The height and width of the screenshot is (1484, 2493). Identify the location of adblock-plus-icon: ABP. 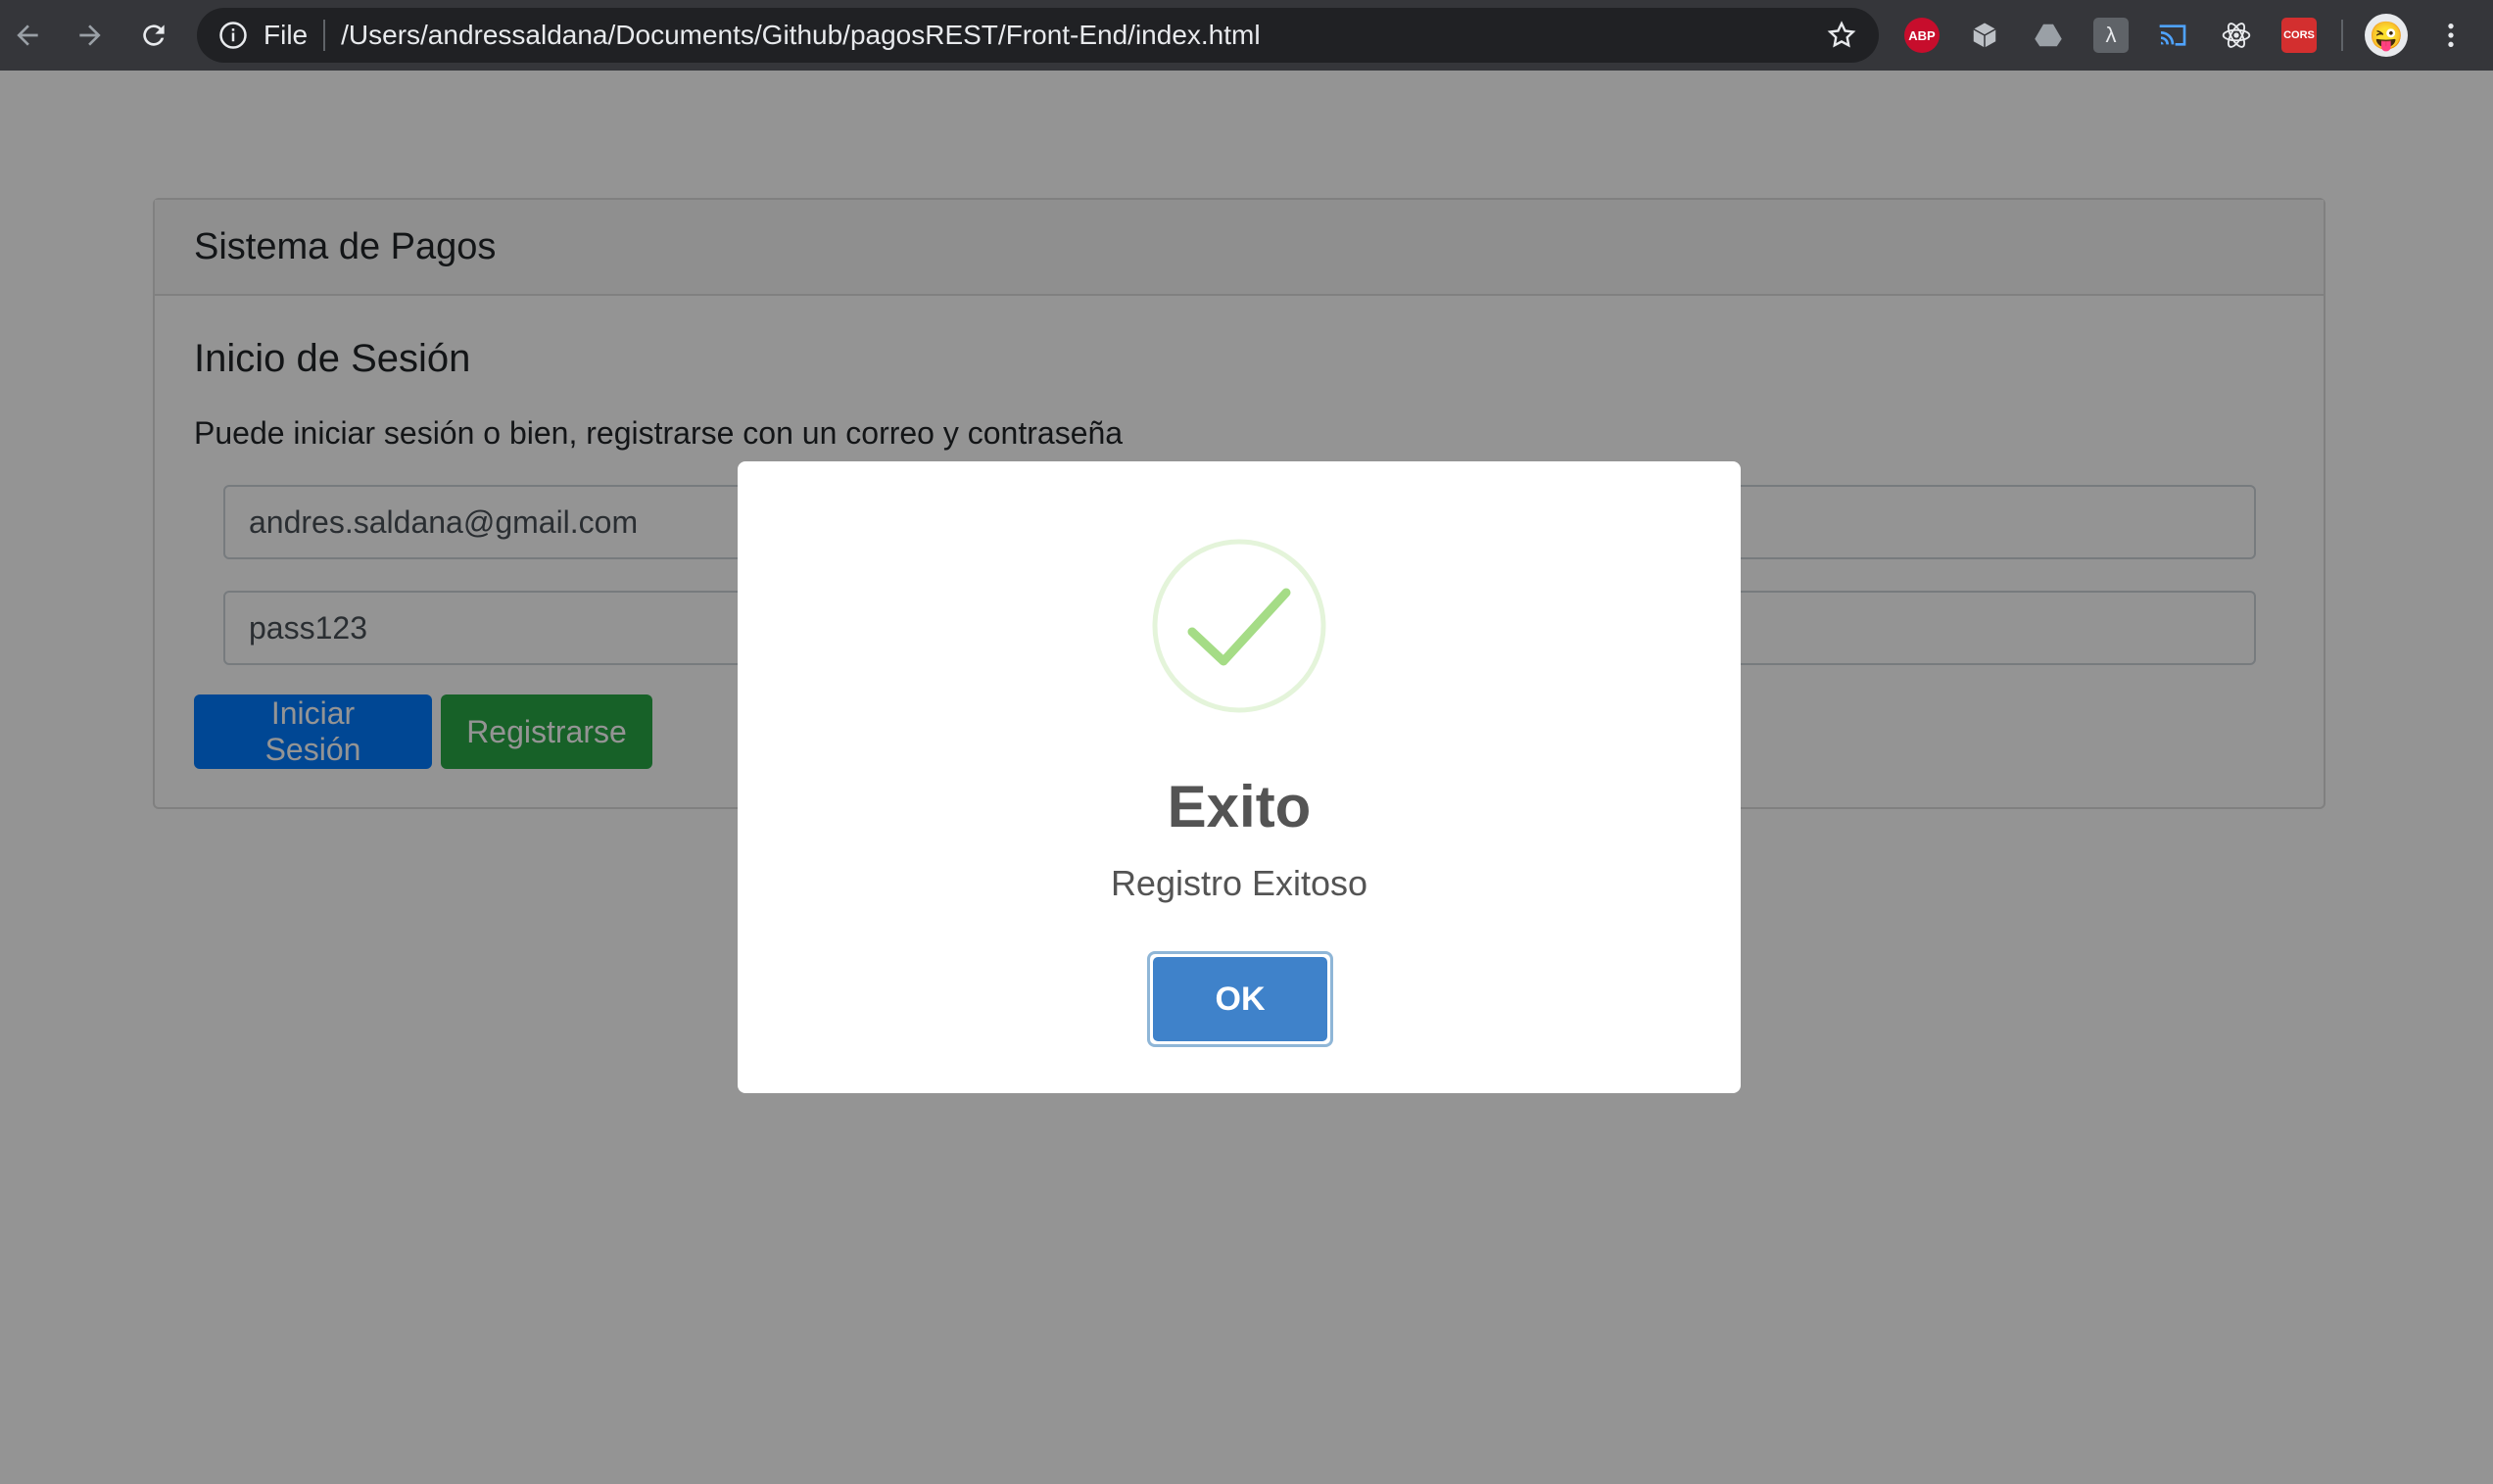
(1922, 35).